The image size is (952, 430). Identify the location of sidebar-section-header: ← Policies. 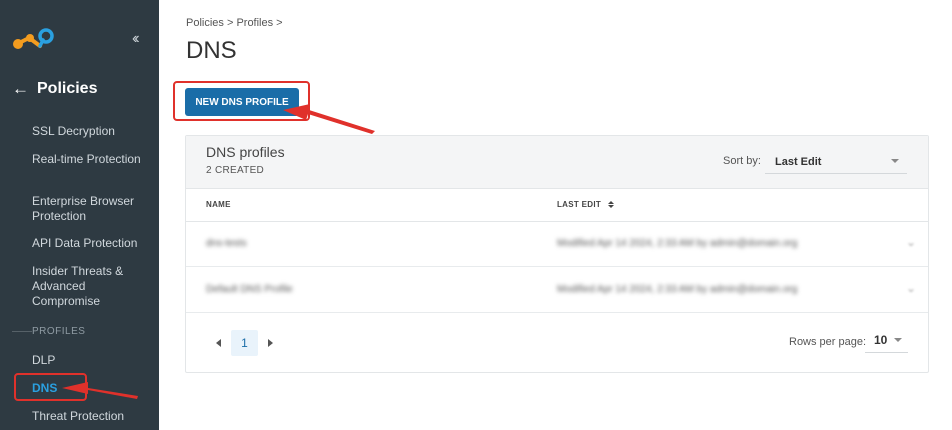
(54, 89).